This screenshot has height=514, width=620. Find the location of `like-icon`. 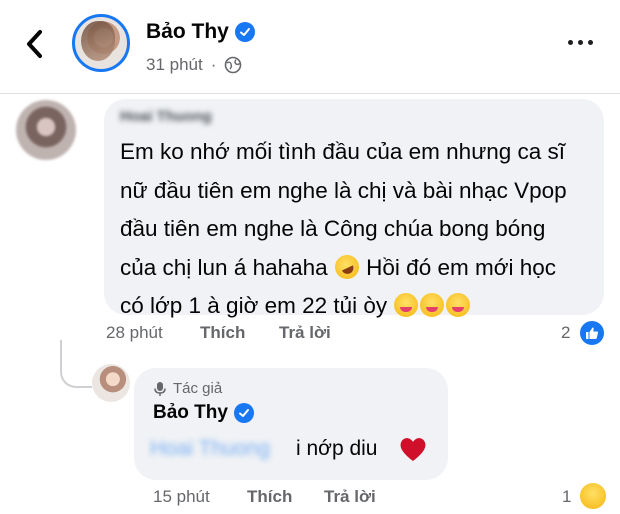

like-icon is located at coordinates (592, 333).